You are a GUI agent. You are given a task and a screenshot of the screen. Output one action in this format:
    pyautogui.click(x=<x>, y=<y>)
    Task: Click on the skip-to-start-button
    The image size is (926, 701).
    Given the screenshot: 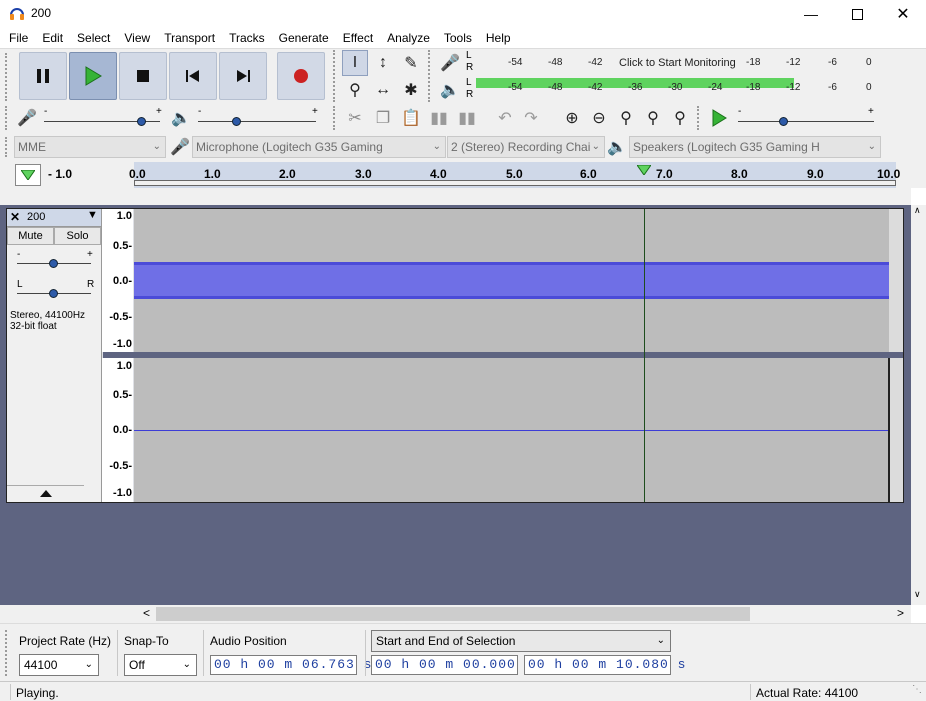 What is the action you would take?
    pyautogui.click(x=193, y=76)
    